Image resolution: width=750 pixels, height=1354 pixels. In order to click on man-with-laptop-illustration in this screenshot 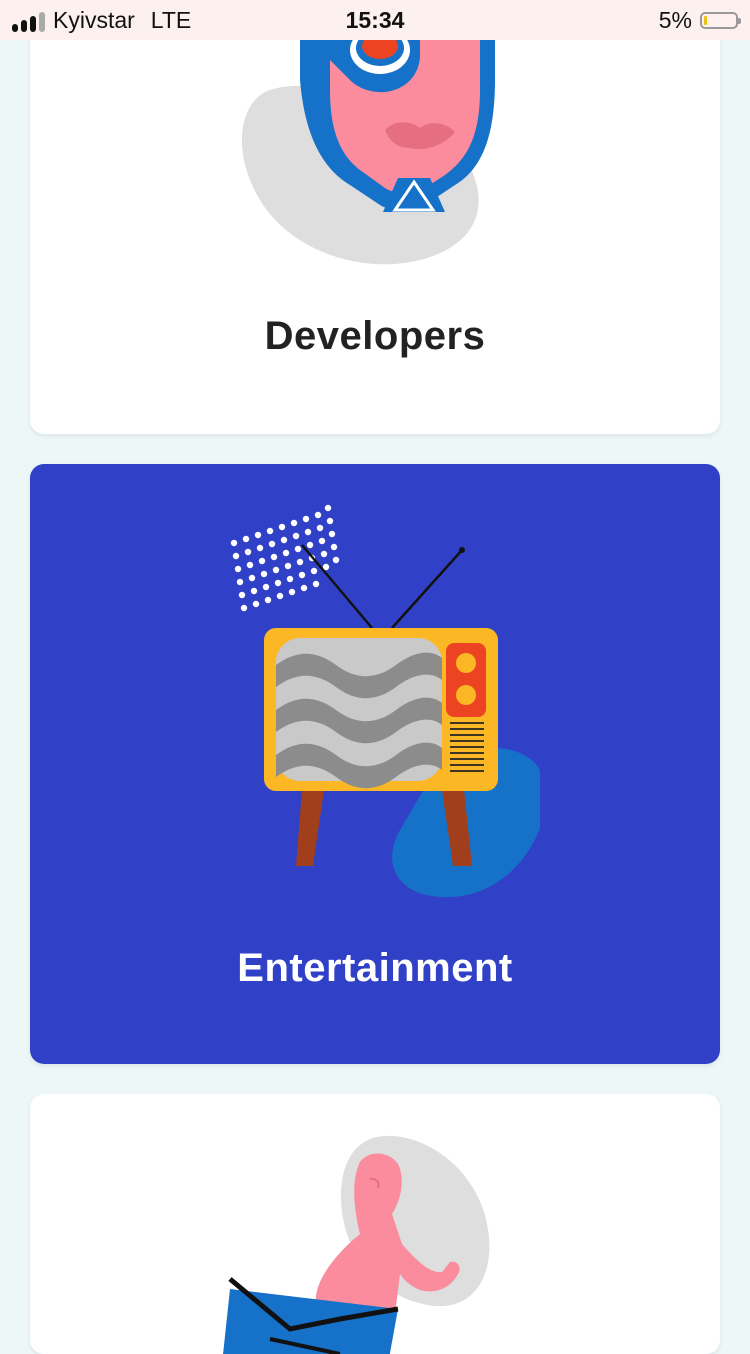, I will do `click(356, 1244)`.